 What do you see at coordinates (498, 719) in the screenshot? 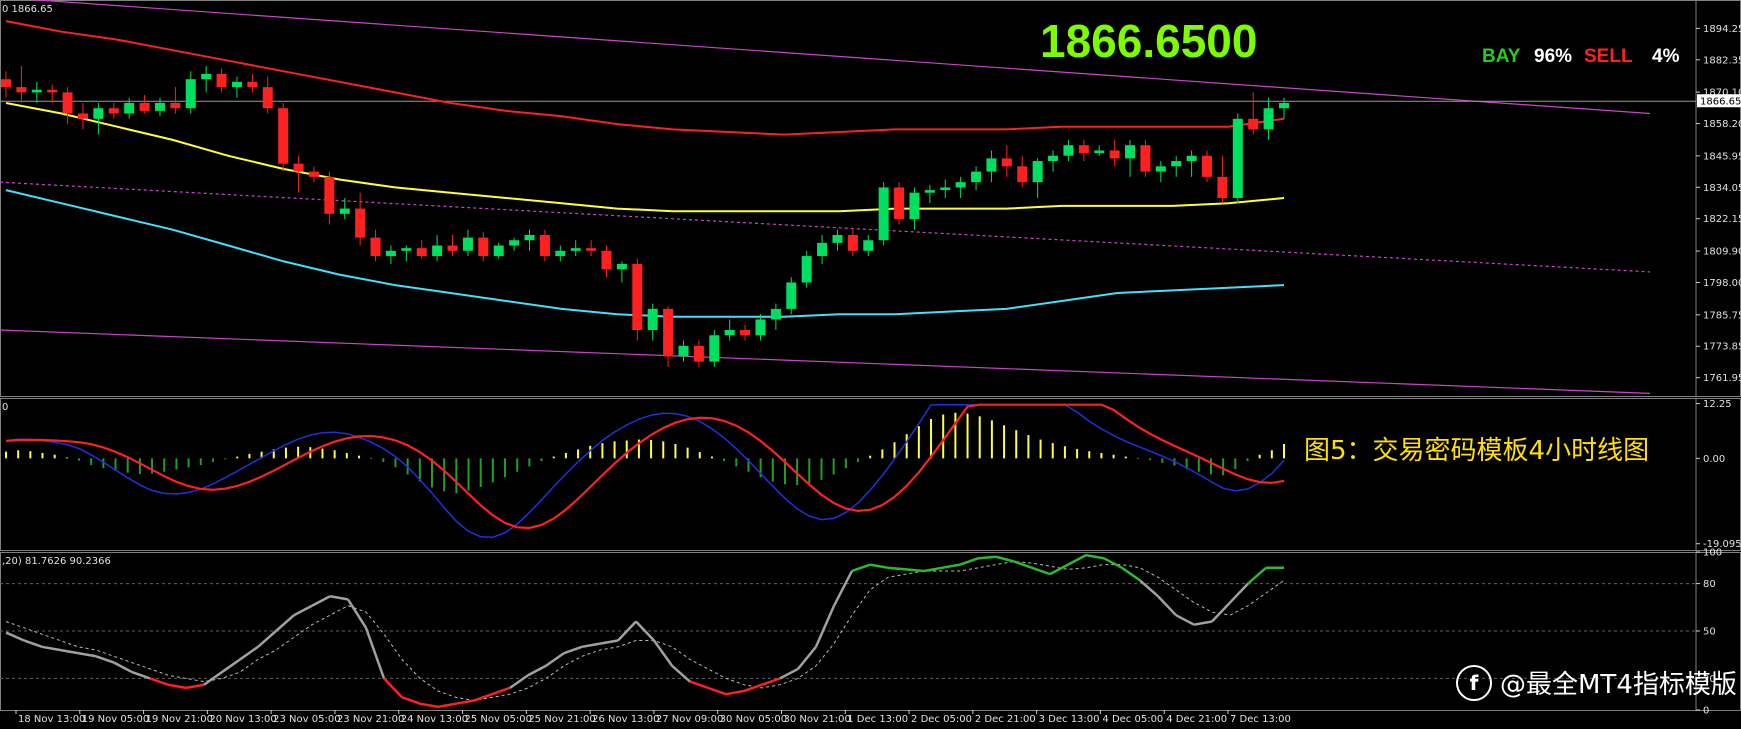
I see `time-tick-label: 25 Nov 05:00` at bounding box center [498, 719].